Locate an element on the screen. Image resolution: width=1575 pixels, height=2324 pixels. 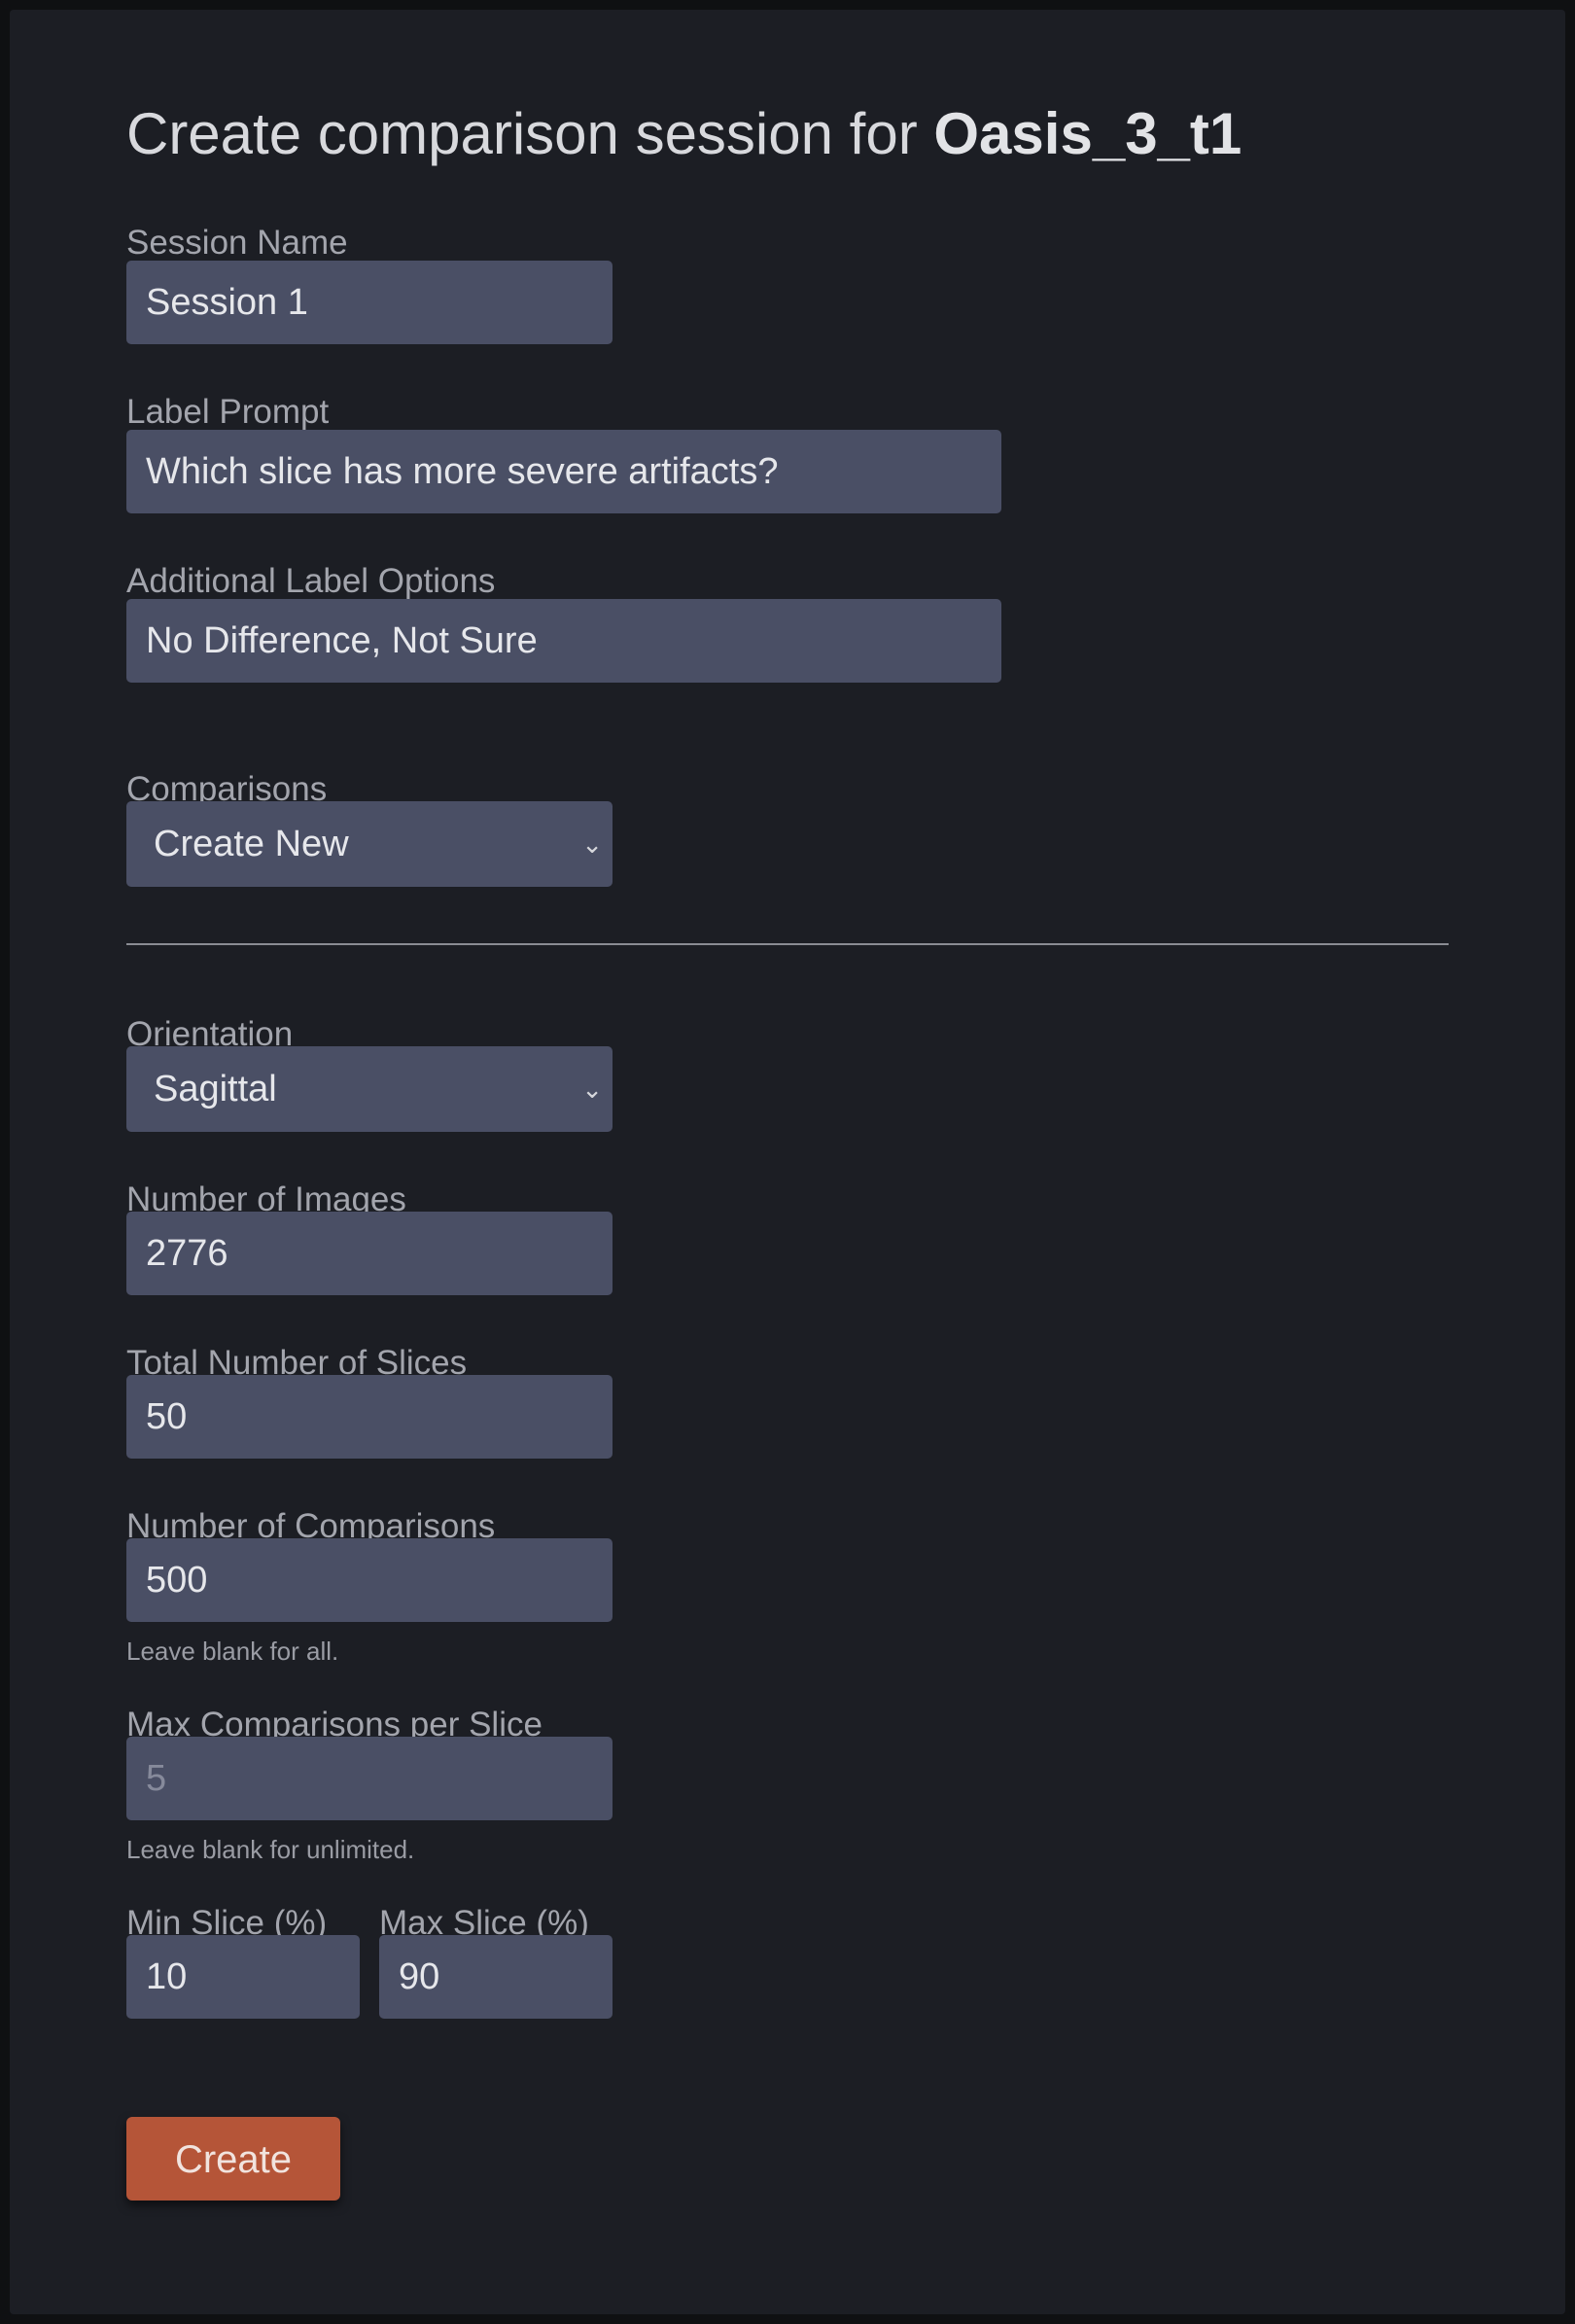
min-slice-input is located at coordinates (243, 1977).